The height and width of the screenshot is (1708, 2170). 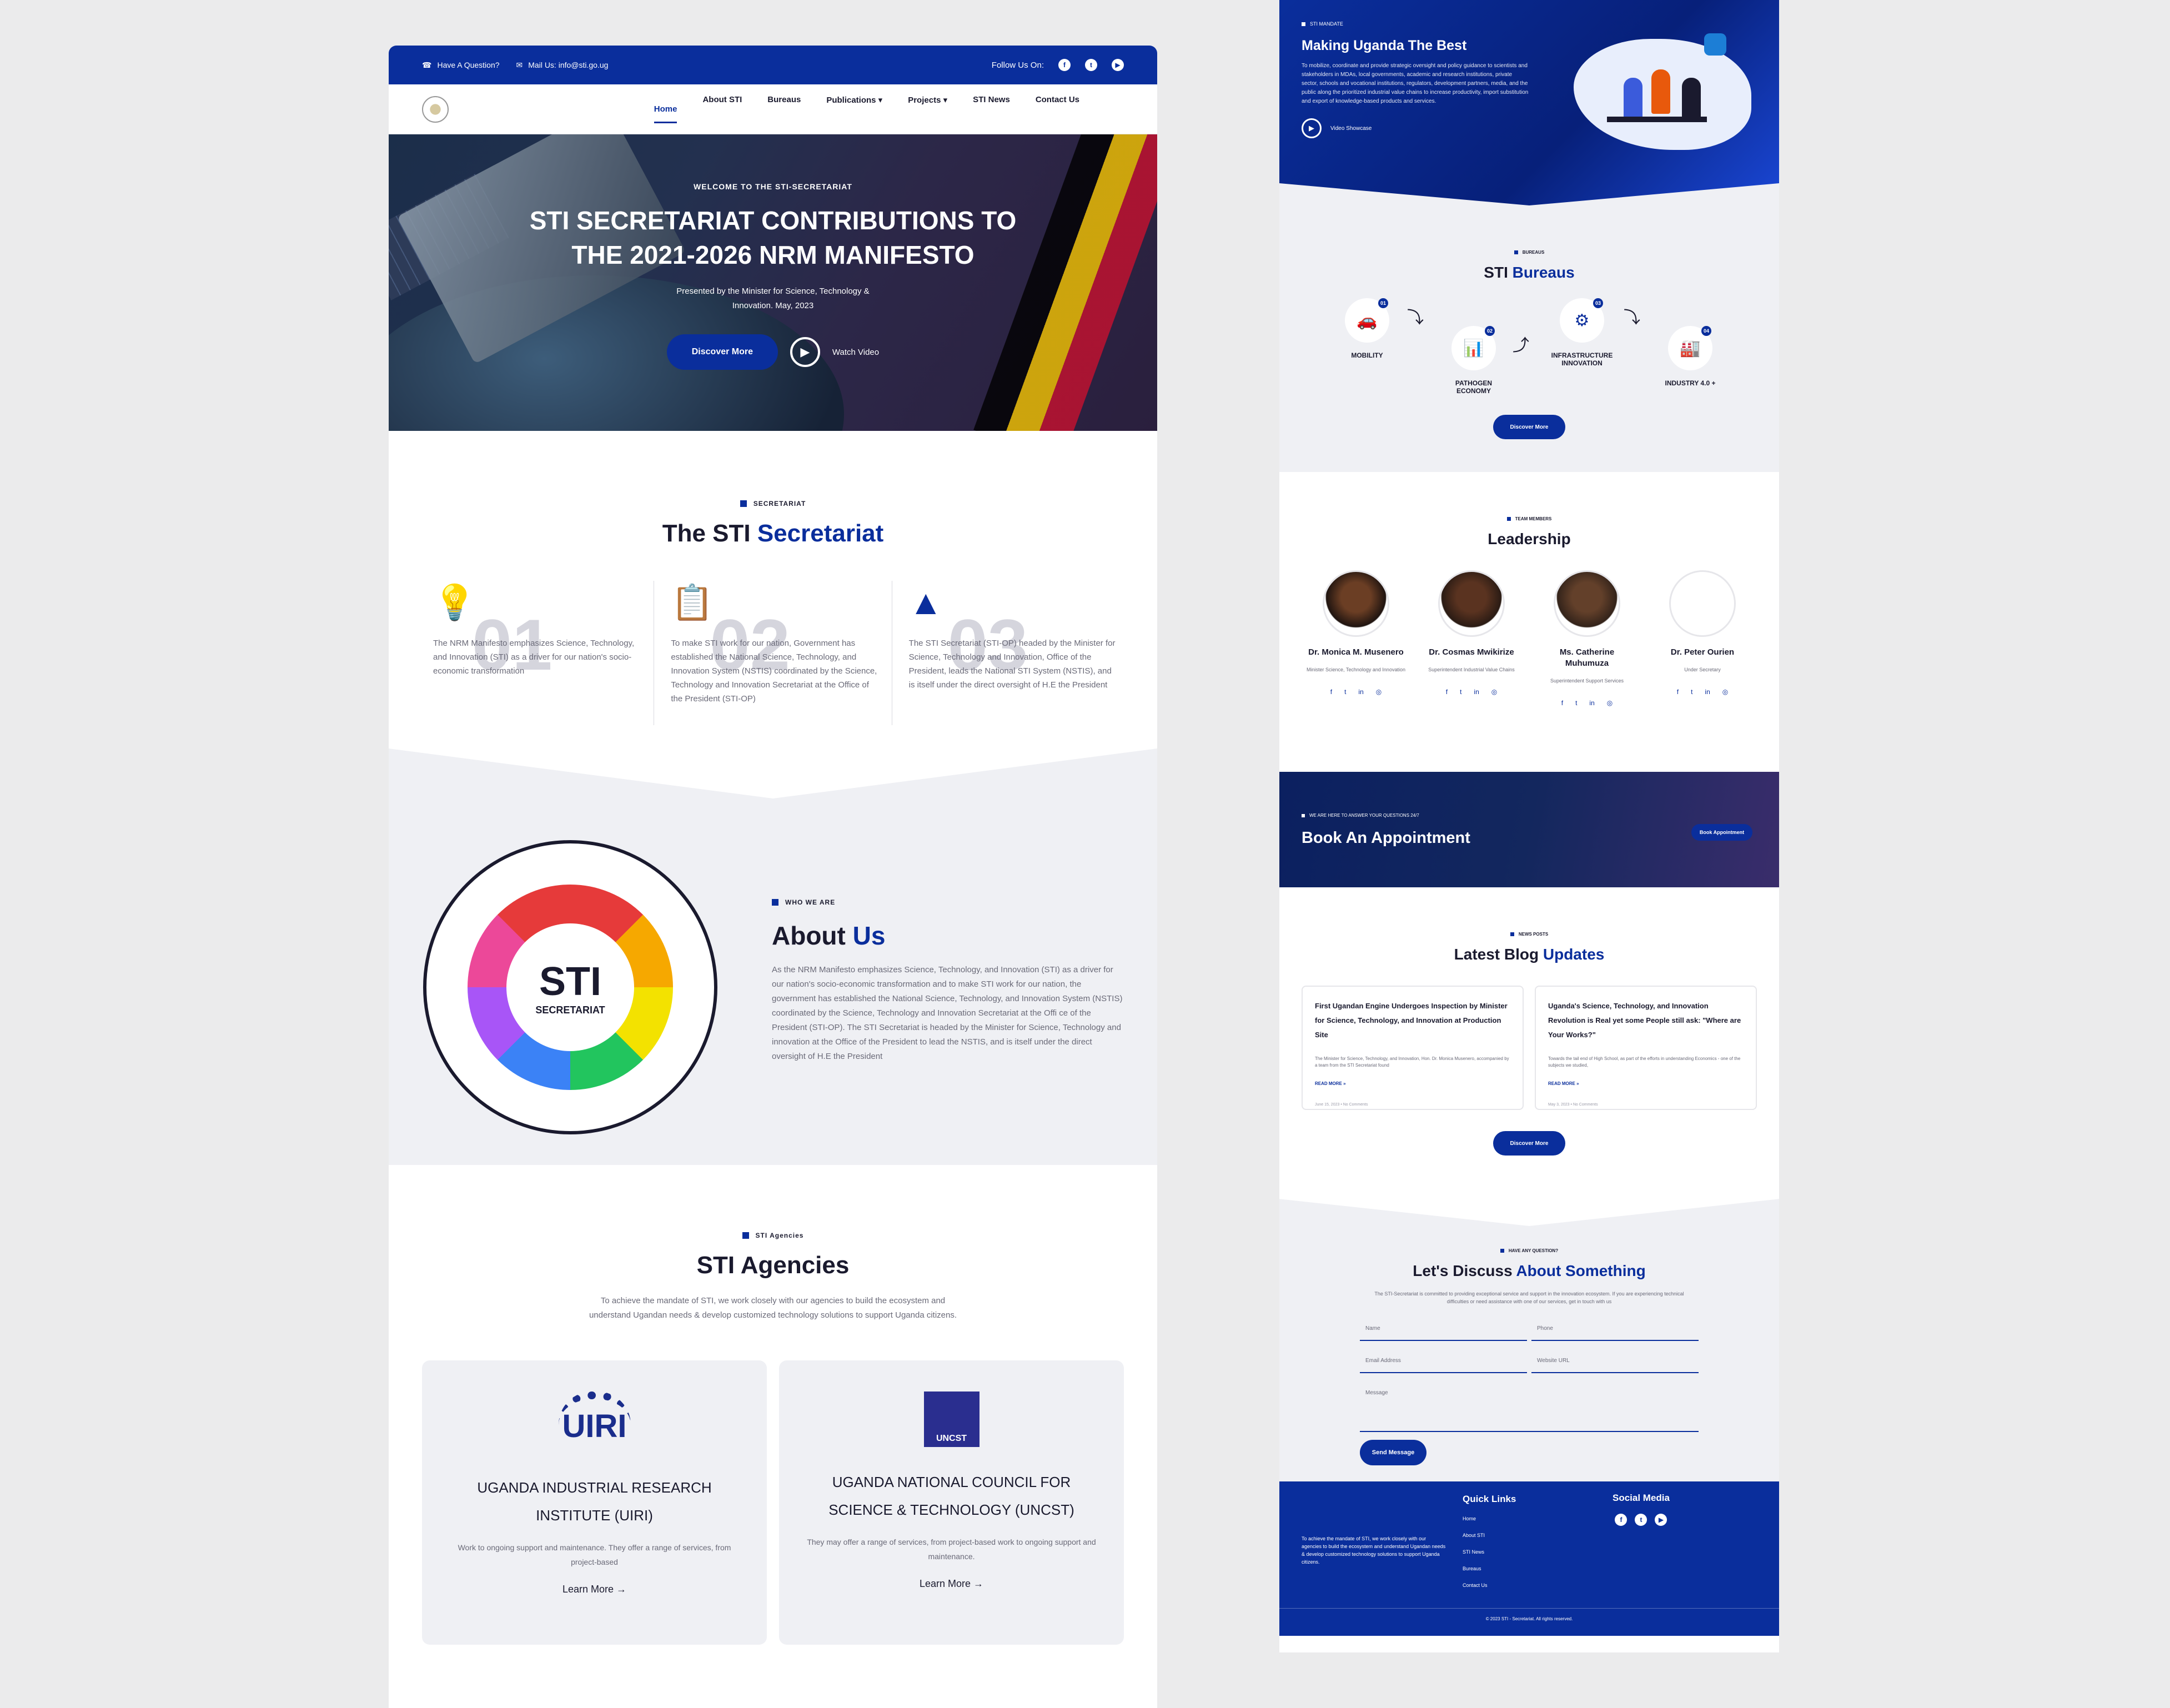 What do you see at coordinates (1582, 320) in the screenshot?
I see `gear-icon: ⚙` at bounding box center [1582, 320].